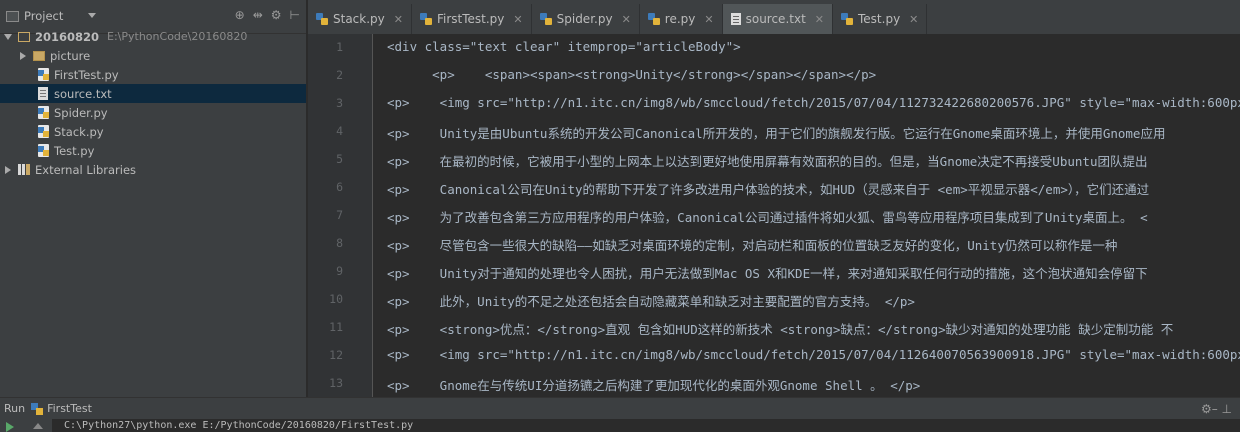 Image resolution: width=1240 pixels, height=432 pixels. What do you see at coordinates (339, 47) in the screenshot?
I see `line-number: 1` at bounding box center [339, 47].